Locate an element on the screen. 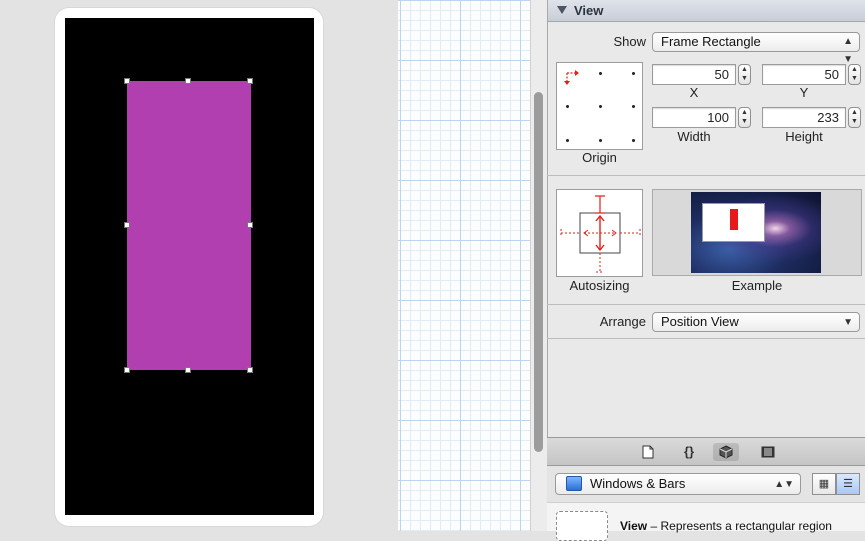  origin-label: Origin is located at coordinates (599, 157).